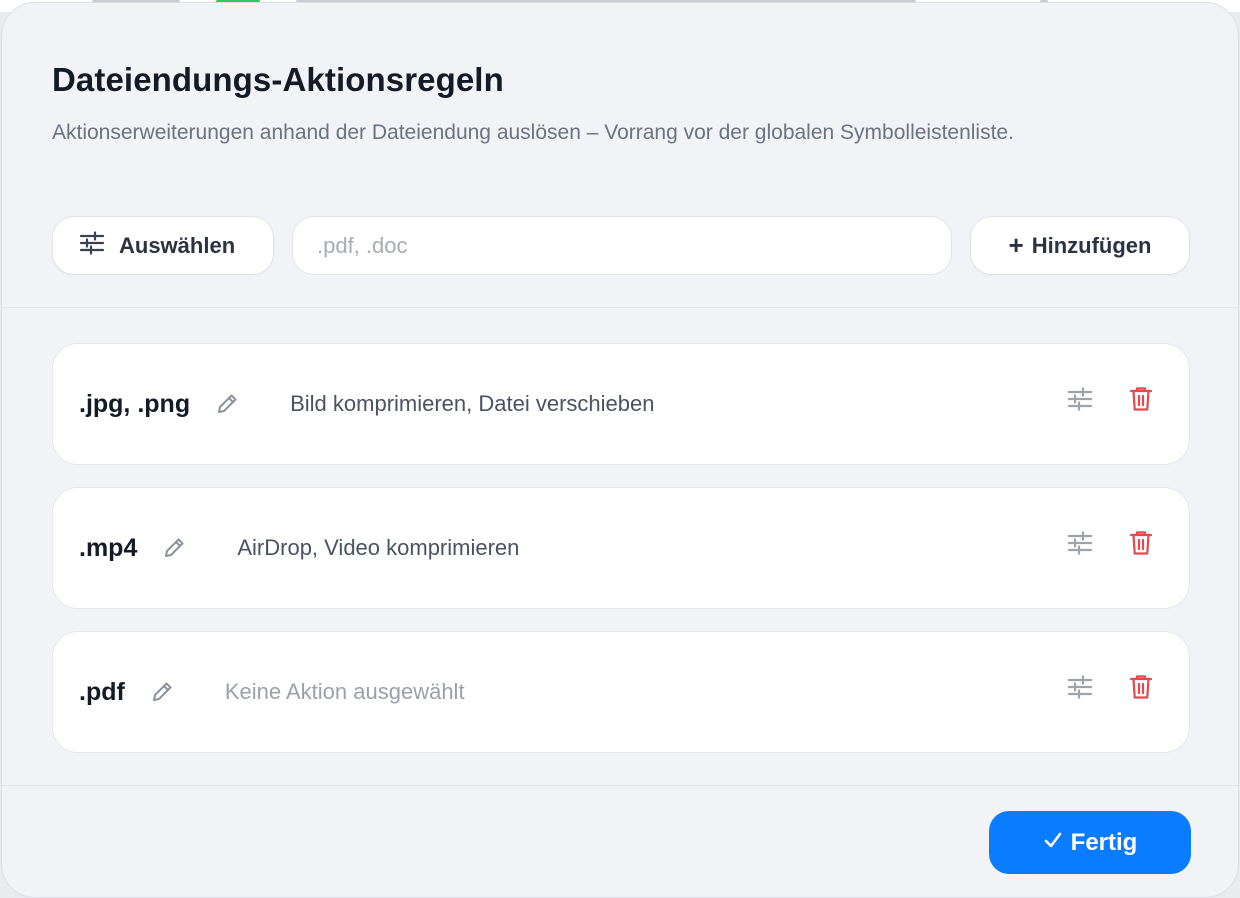 The width and height of the screenshot is (1240, 898). Describe the element at coordinates (621, 548) in the screenshot. I see `rule-row: .mp4 AirDrop, Video komprimieren` at that location.